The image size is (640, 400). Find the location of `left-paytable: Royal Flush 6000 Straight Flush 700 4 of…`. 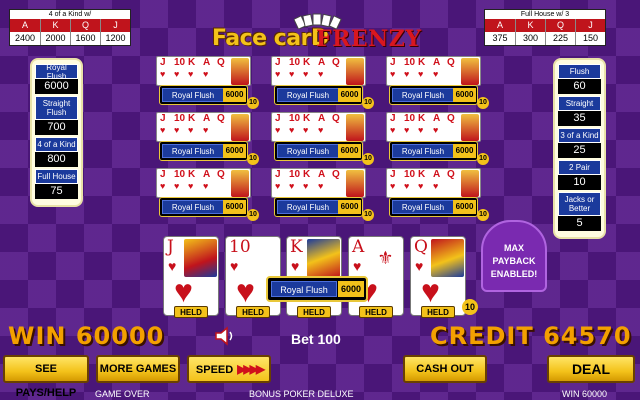

left-paytable: Royal Flush 6000 Straight Flush 700 4 of… is located at coordinates (56, 132).